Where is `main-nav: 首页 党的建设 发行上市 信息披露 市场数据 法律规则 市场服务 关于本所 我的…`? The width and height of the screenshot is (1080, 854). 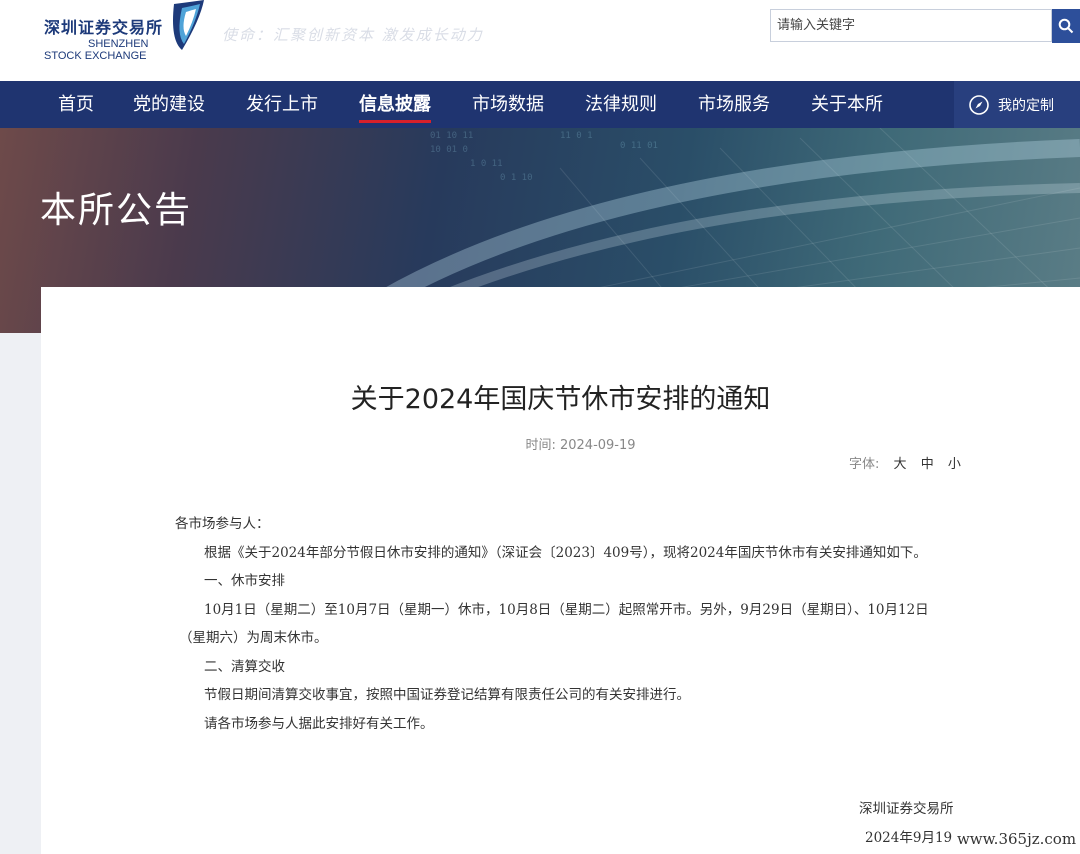
main-nav: 首页 党的建设 发行上市 信息披露 市场数据 法律规则 市场服务 关于本所 我的… is located at coordinates (540, 104).